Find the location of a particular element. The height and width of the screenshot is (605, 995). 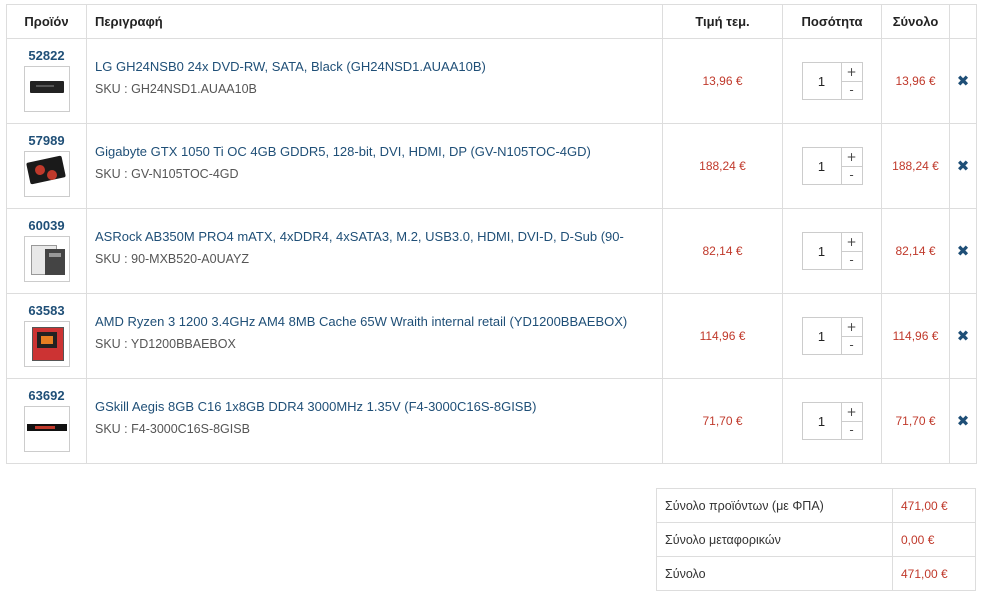

product-cell: 63583 is located at coordinates (46, 336).